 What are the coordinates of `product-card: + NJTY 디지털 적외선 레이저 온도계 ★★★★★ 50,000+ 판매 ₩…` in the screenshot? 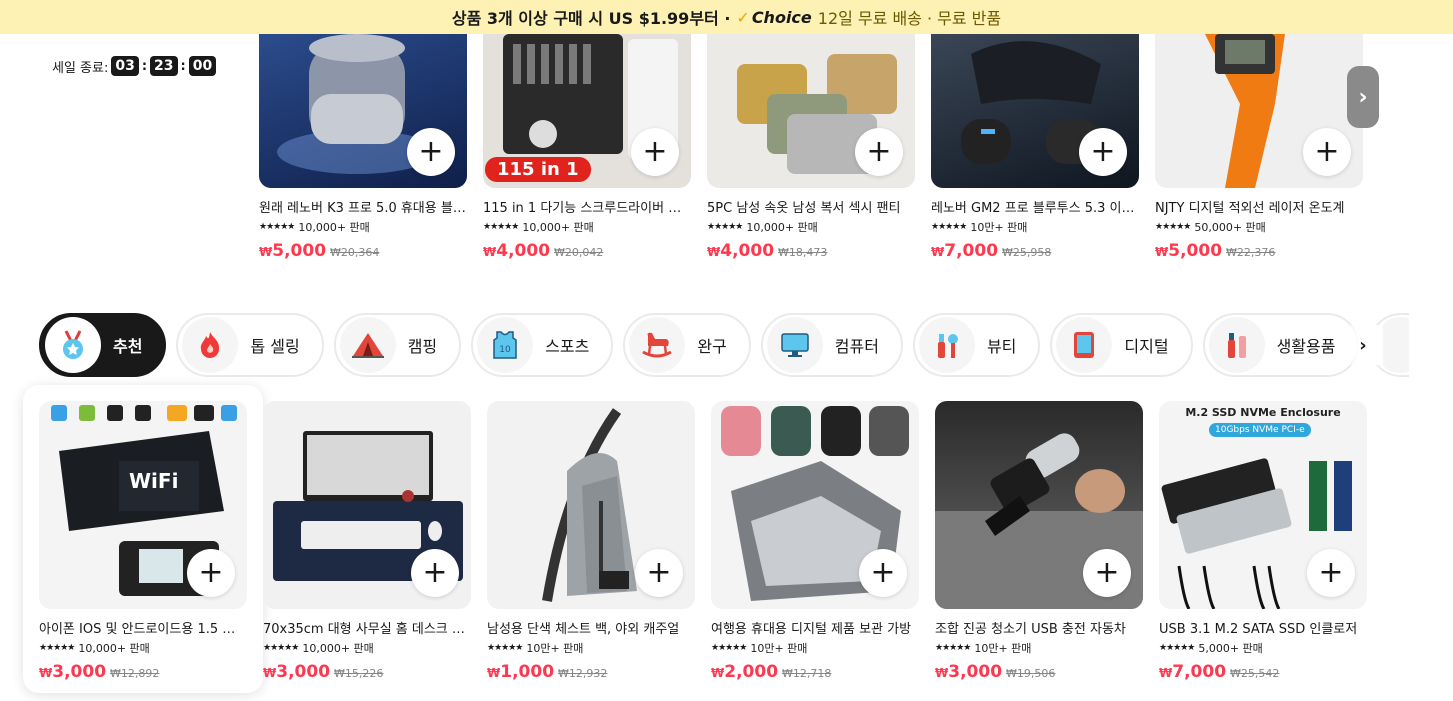 It's located at (1259, 147).